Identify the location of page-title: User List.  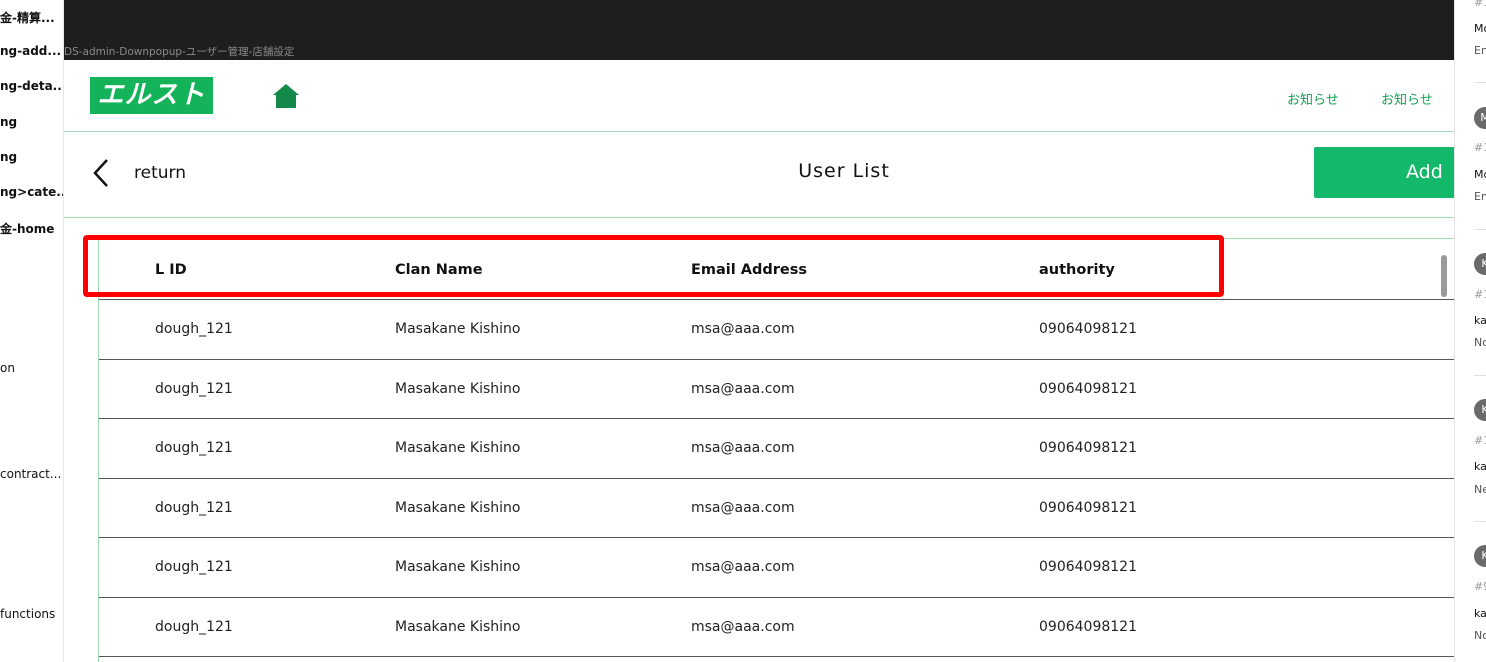
(844, 171).